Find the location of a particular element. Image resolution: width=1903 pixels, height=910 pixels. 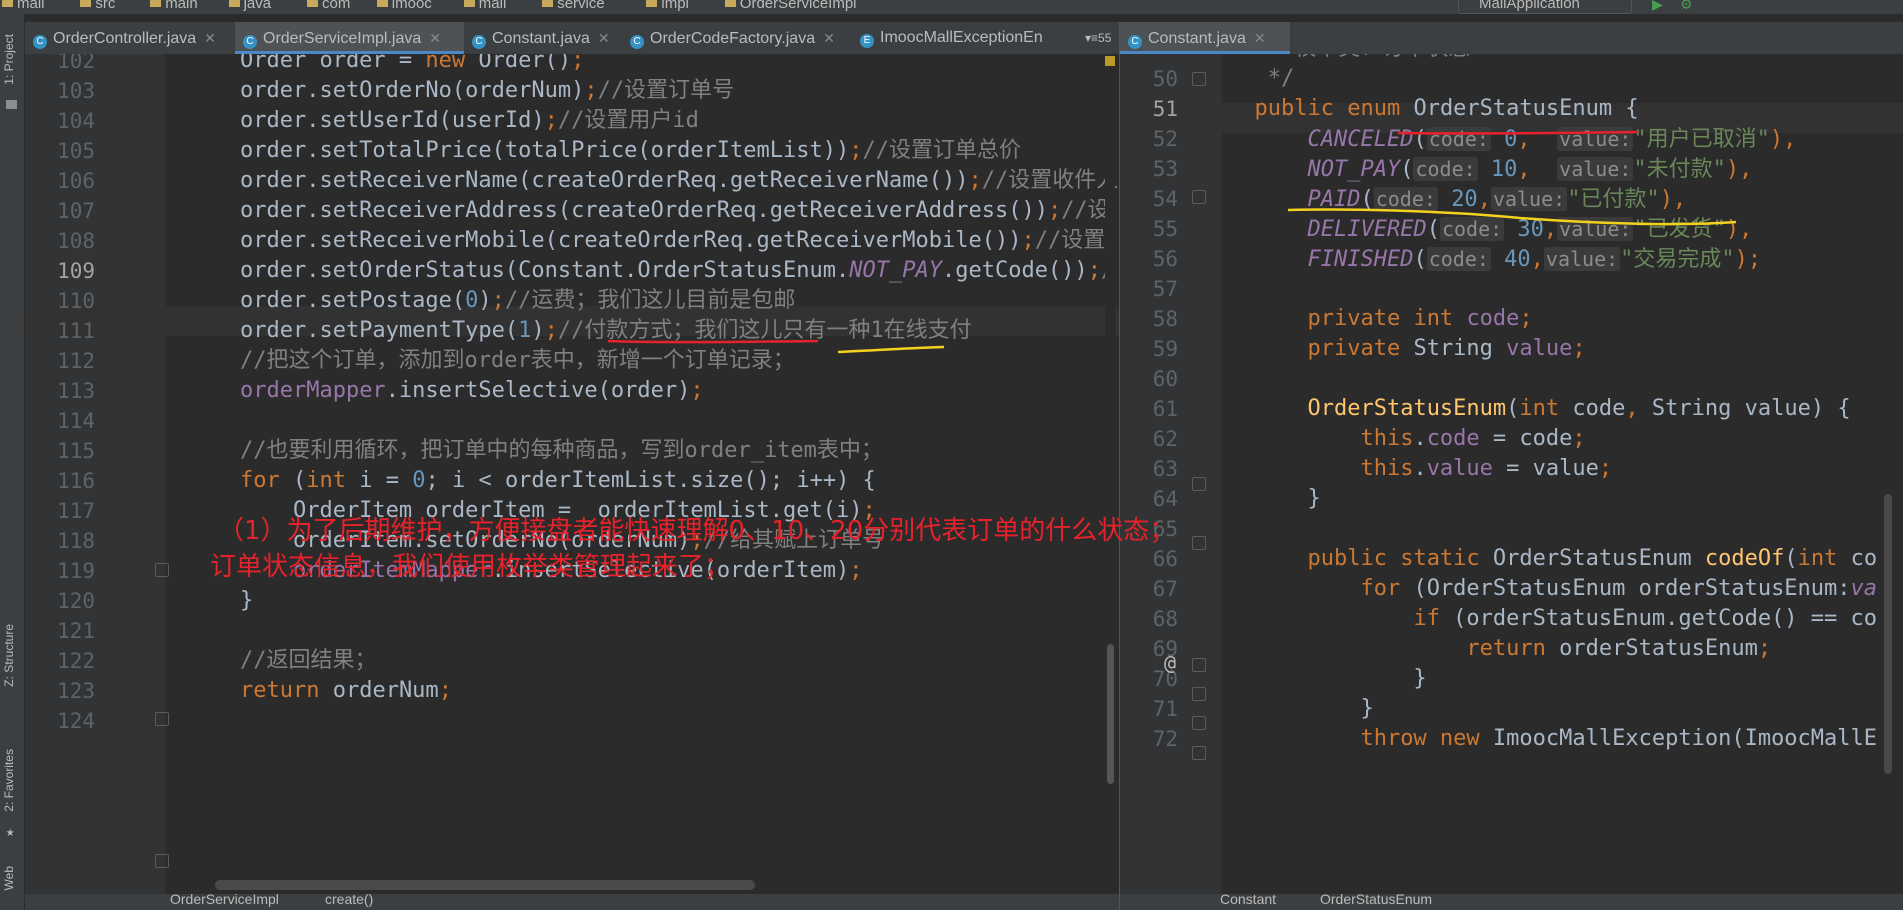

pen-marks is located at coordinates (1172, 242).